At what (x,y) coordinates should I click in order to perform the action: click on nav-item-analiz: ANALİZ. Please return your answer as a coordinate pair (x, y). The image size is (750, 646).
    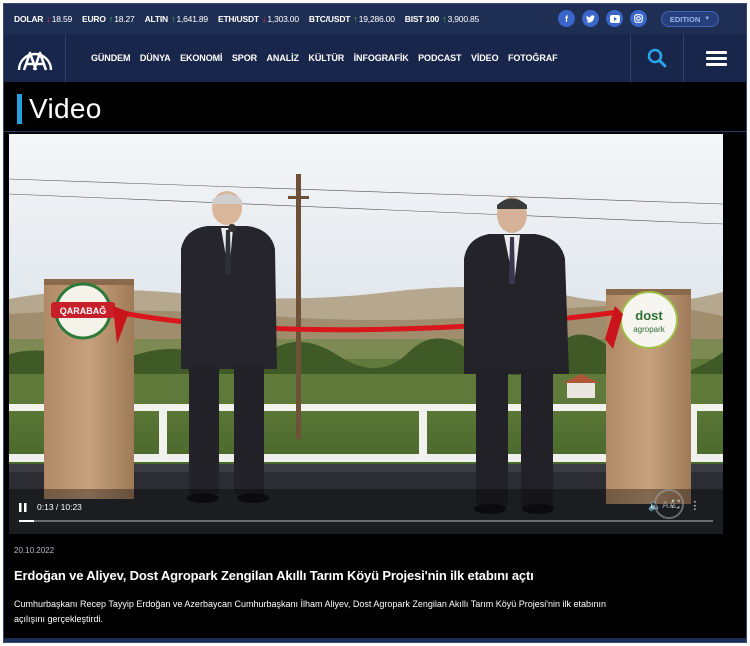
    Looking at the image, I should click on (283, 58).